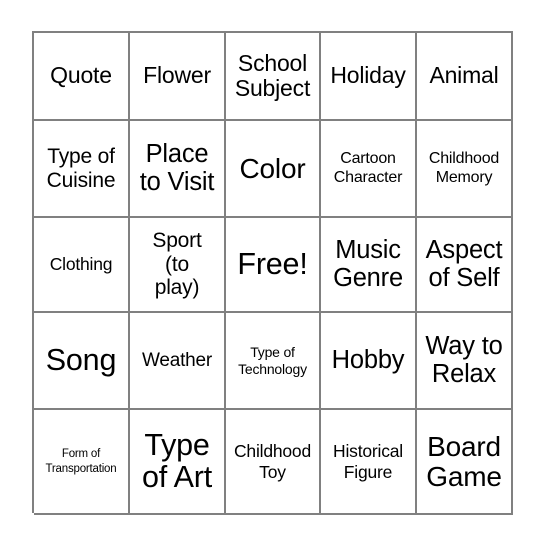  I want to click on bingo-cell: Music Genre, so click(369, 265).